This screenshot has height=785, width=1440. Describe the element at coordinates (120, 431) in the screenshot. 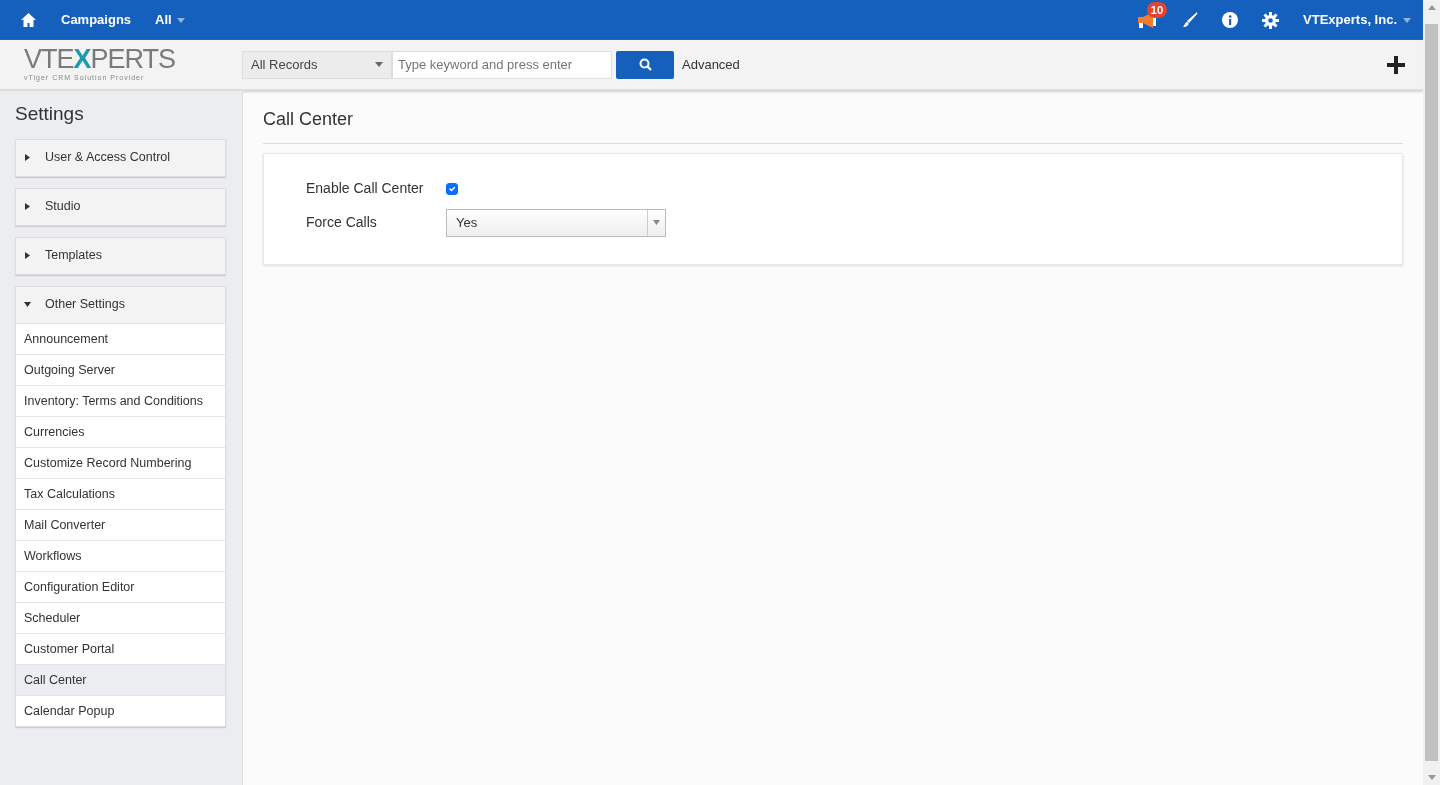

I see `sidebar-item: Currencies` at that location.